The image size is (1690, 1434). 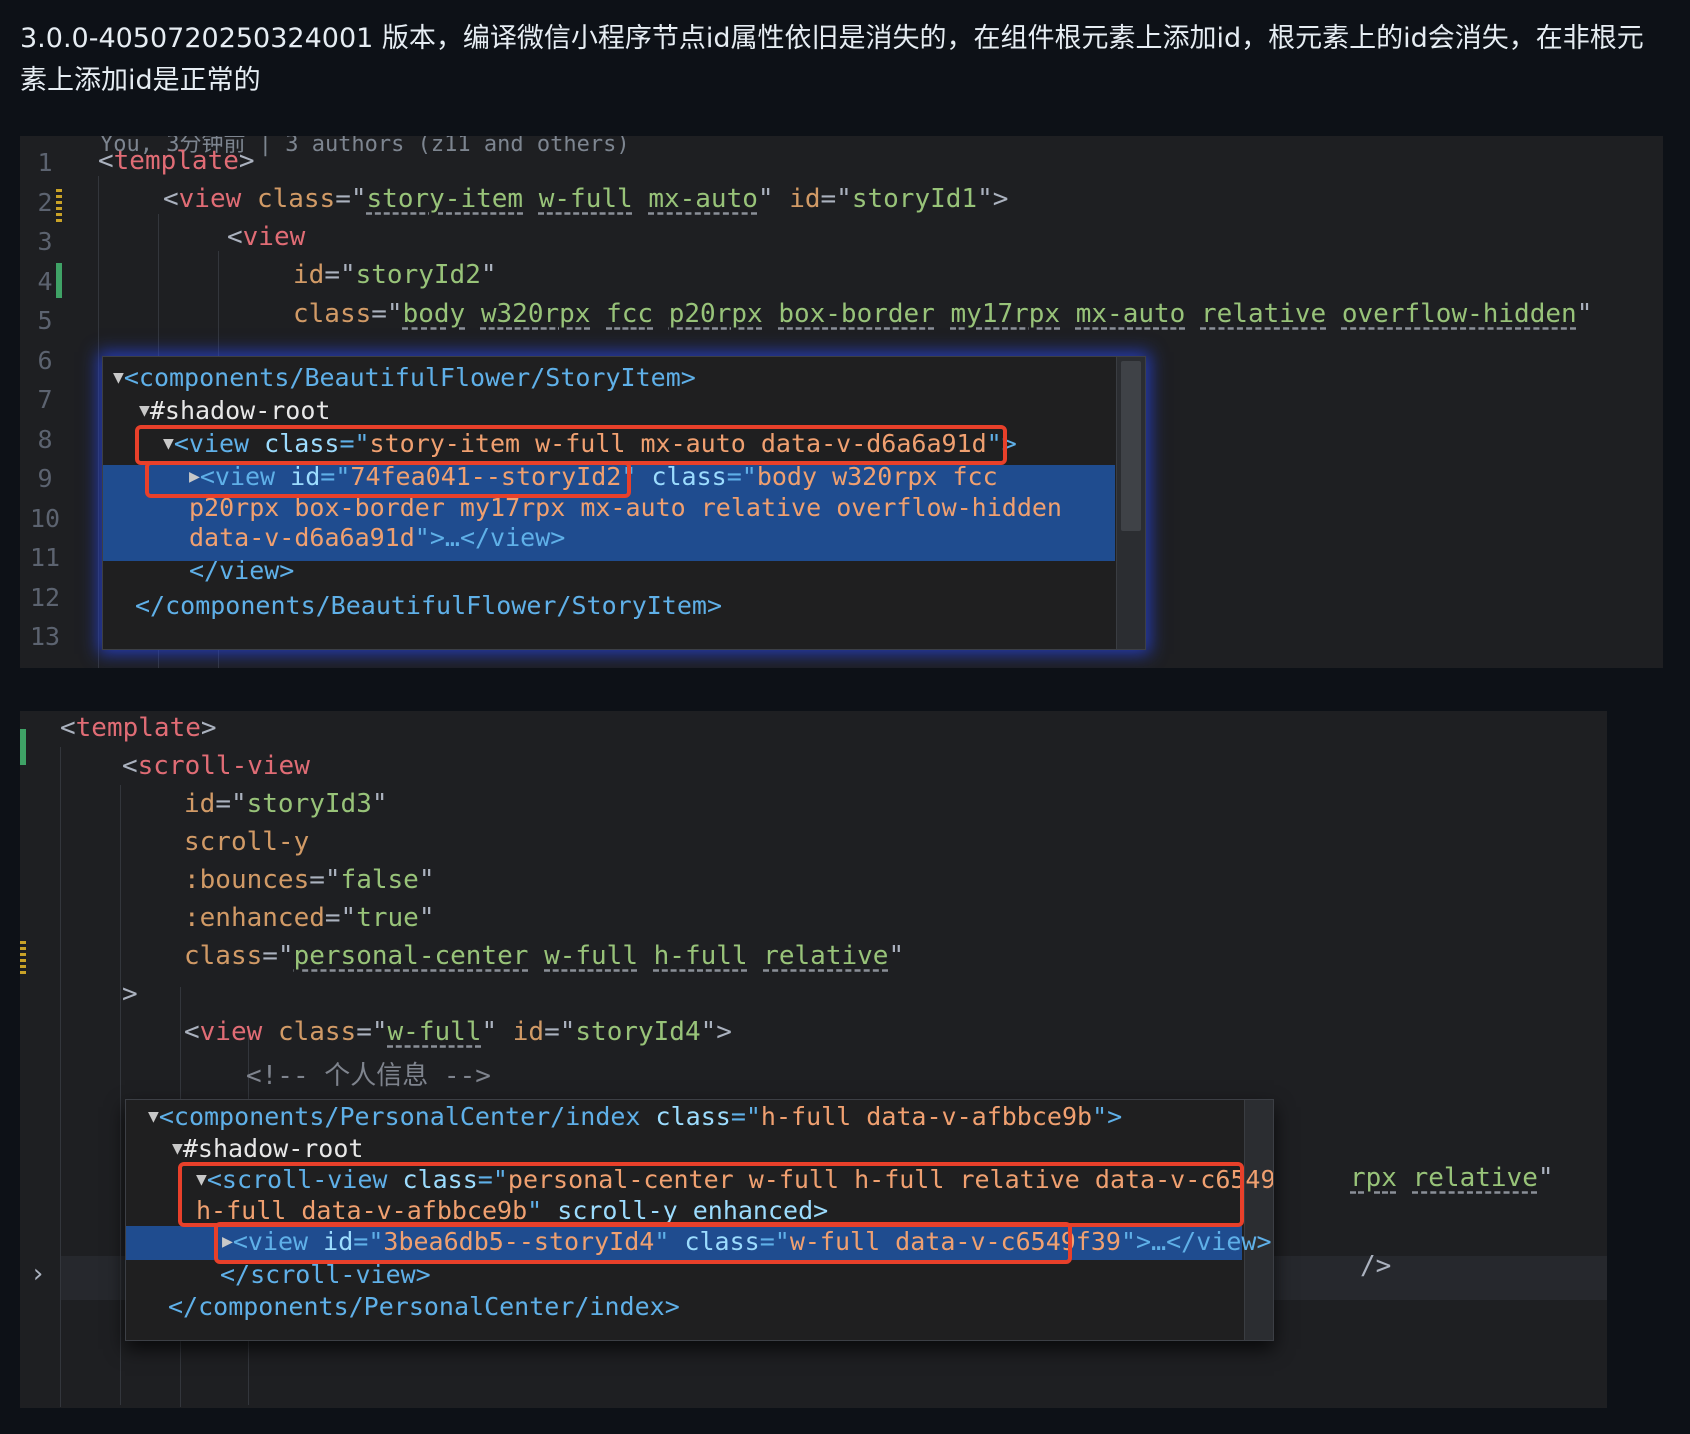 What do you see at coordinates (242, 570) in the screenshot?
I see `node-view-close: </view>` at bounding box center [242, 570].